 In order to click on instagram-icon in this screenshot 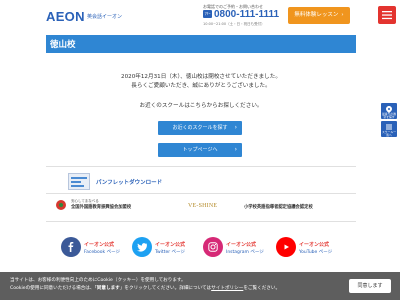, I will do `click(213, 247)`.